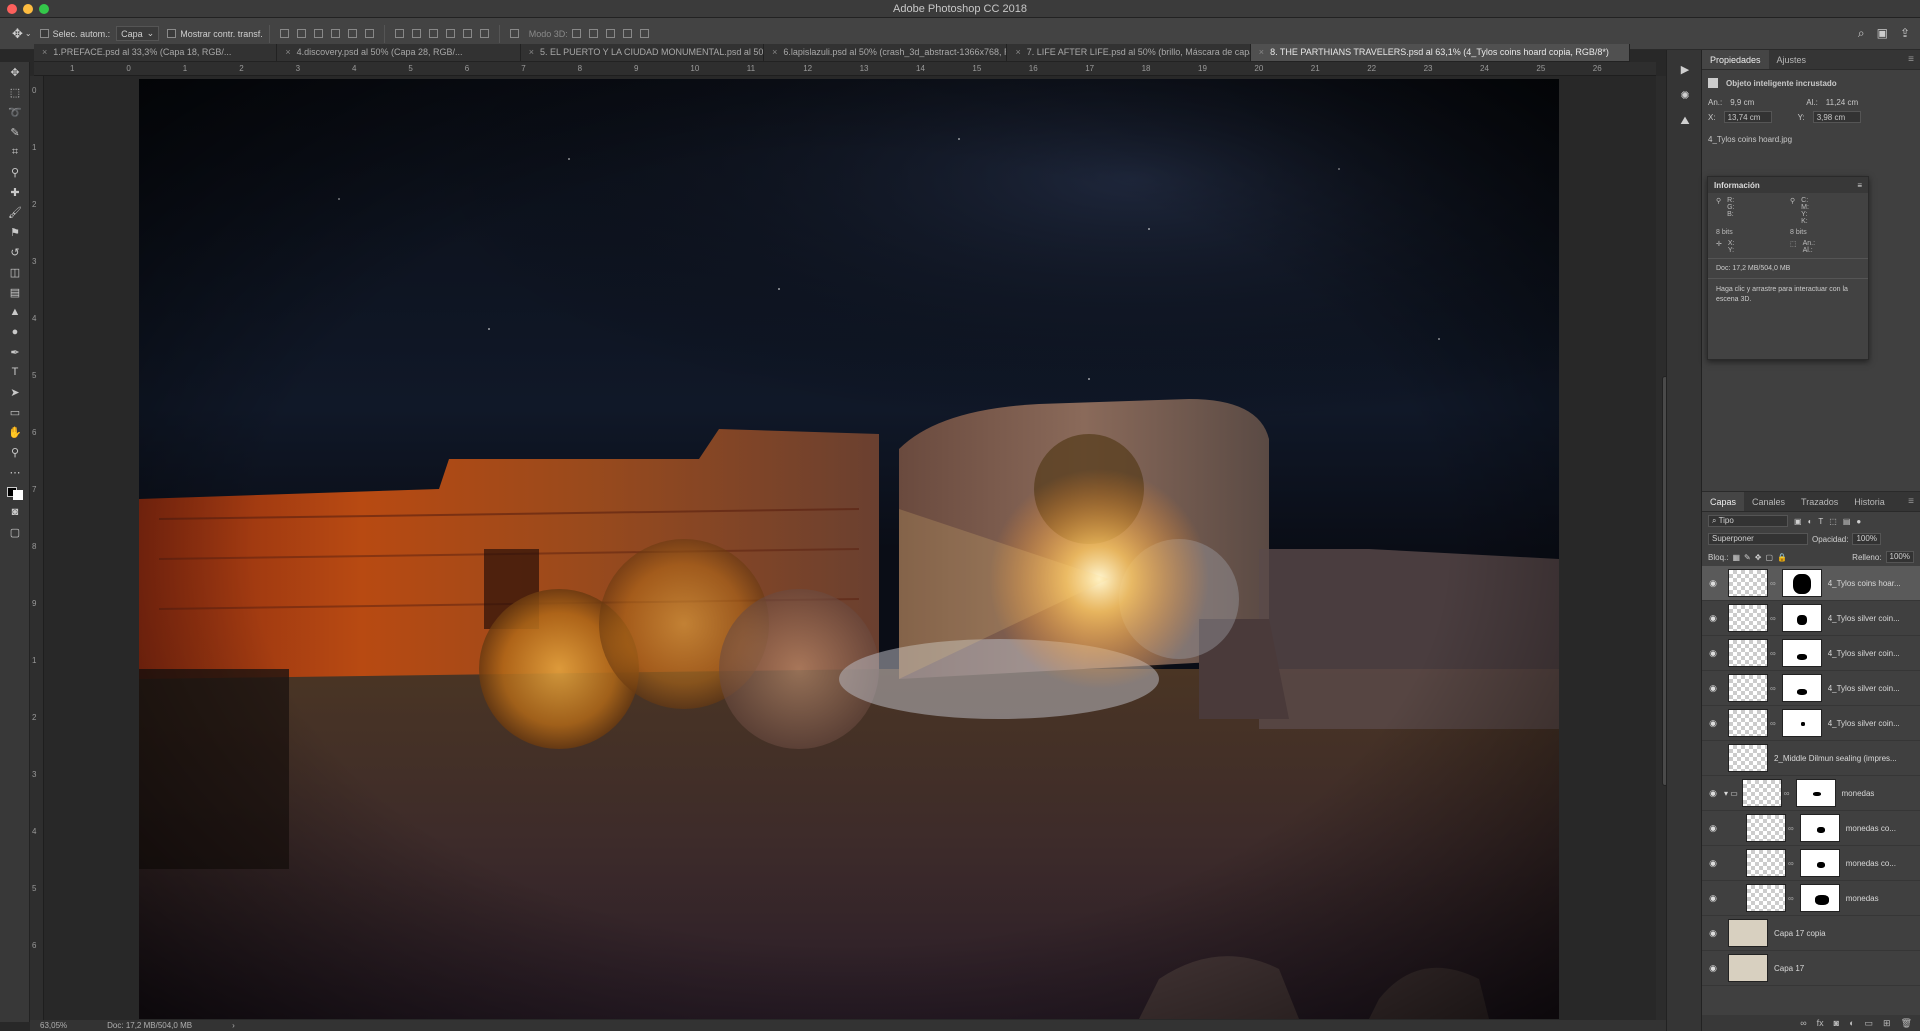 Image resolution: width=1920 pixels, height=1031 pixels. What do you see at coordinates (15, 112) in the screenshot?
I see `lasso-tool-icon: ➰` at bounding box center [15, 112].